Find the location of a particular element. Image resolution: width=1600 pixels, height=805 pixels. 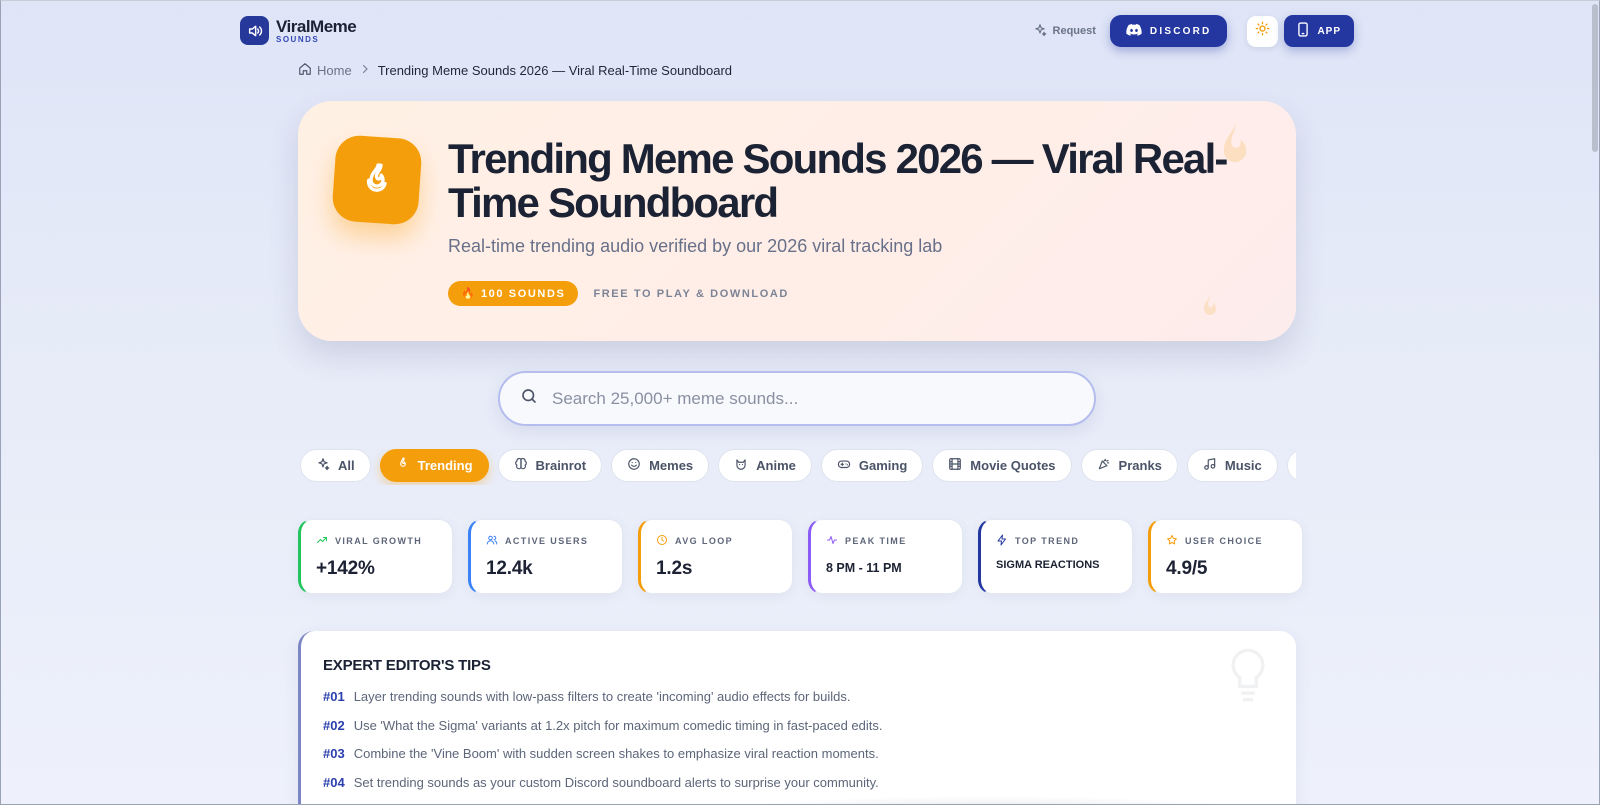

discord-icon is located at coordinates (1134, 31).